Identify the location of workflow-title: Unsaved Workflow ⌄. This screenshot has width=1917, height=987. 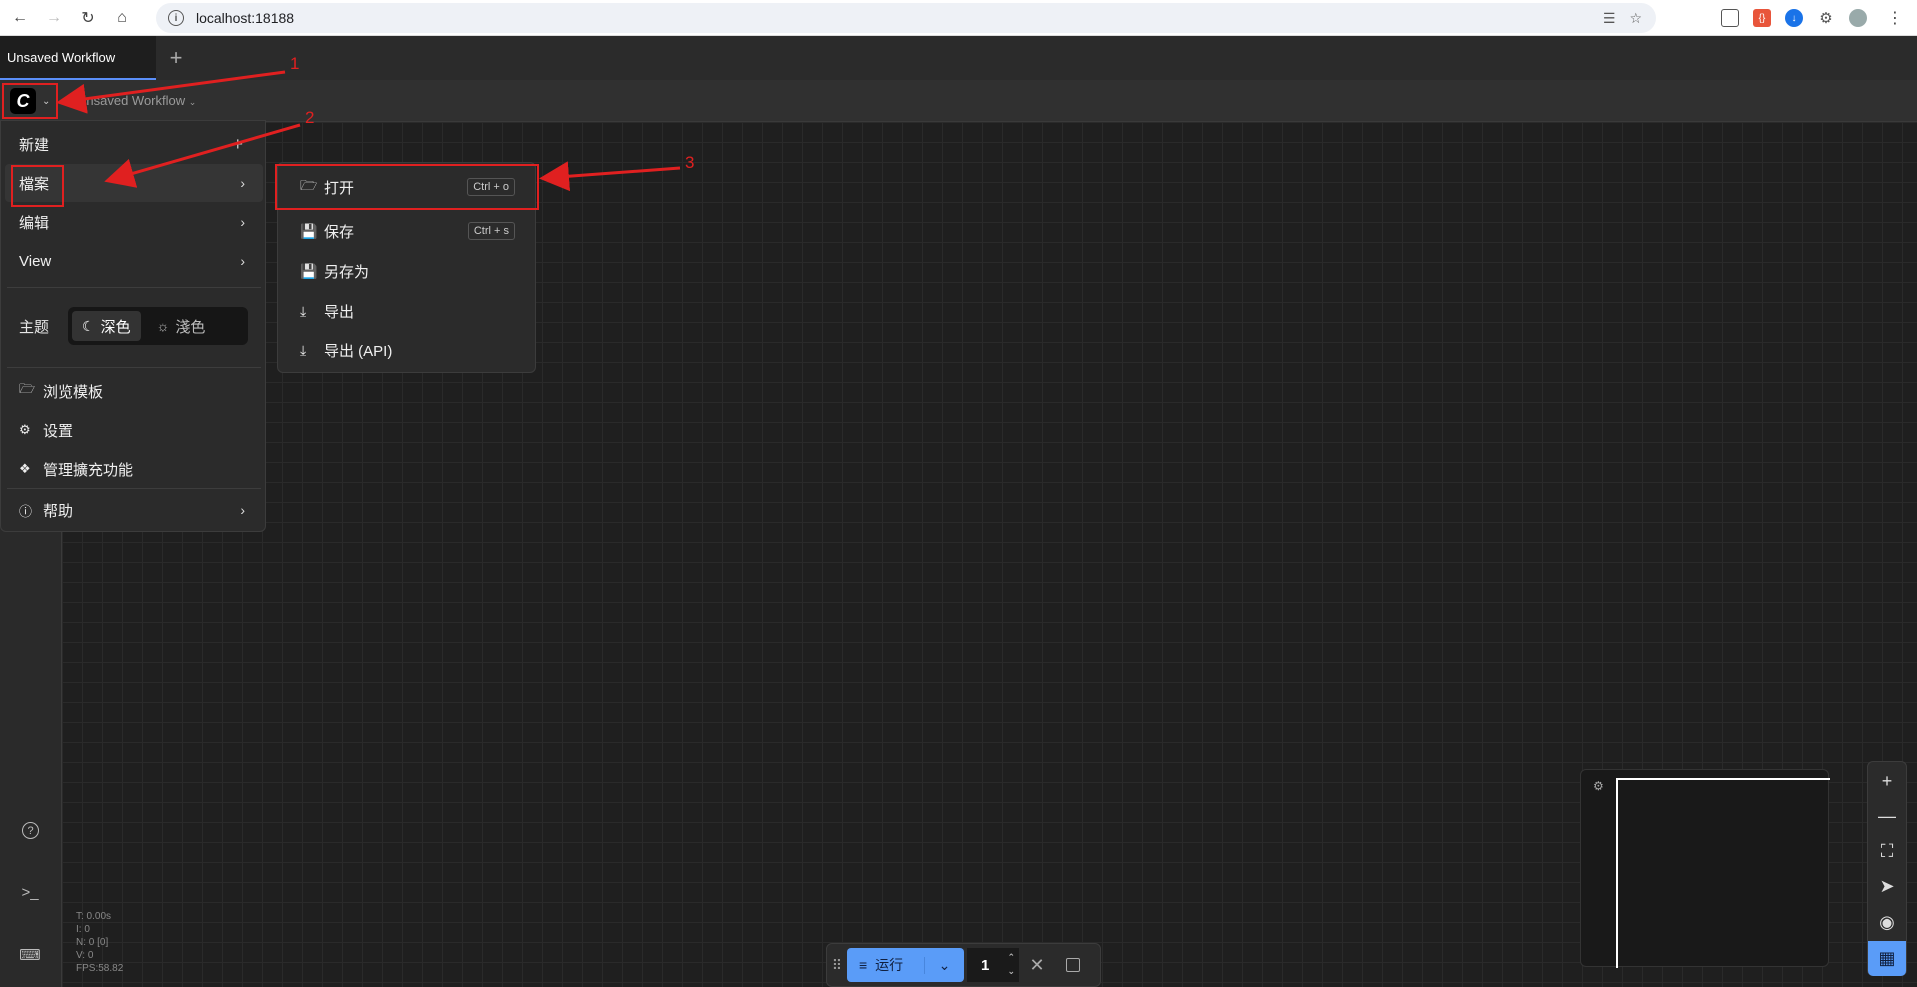
(136, 100).